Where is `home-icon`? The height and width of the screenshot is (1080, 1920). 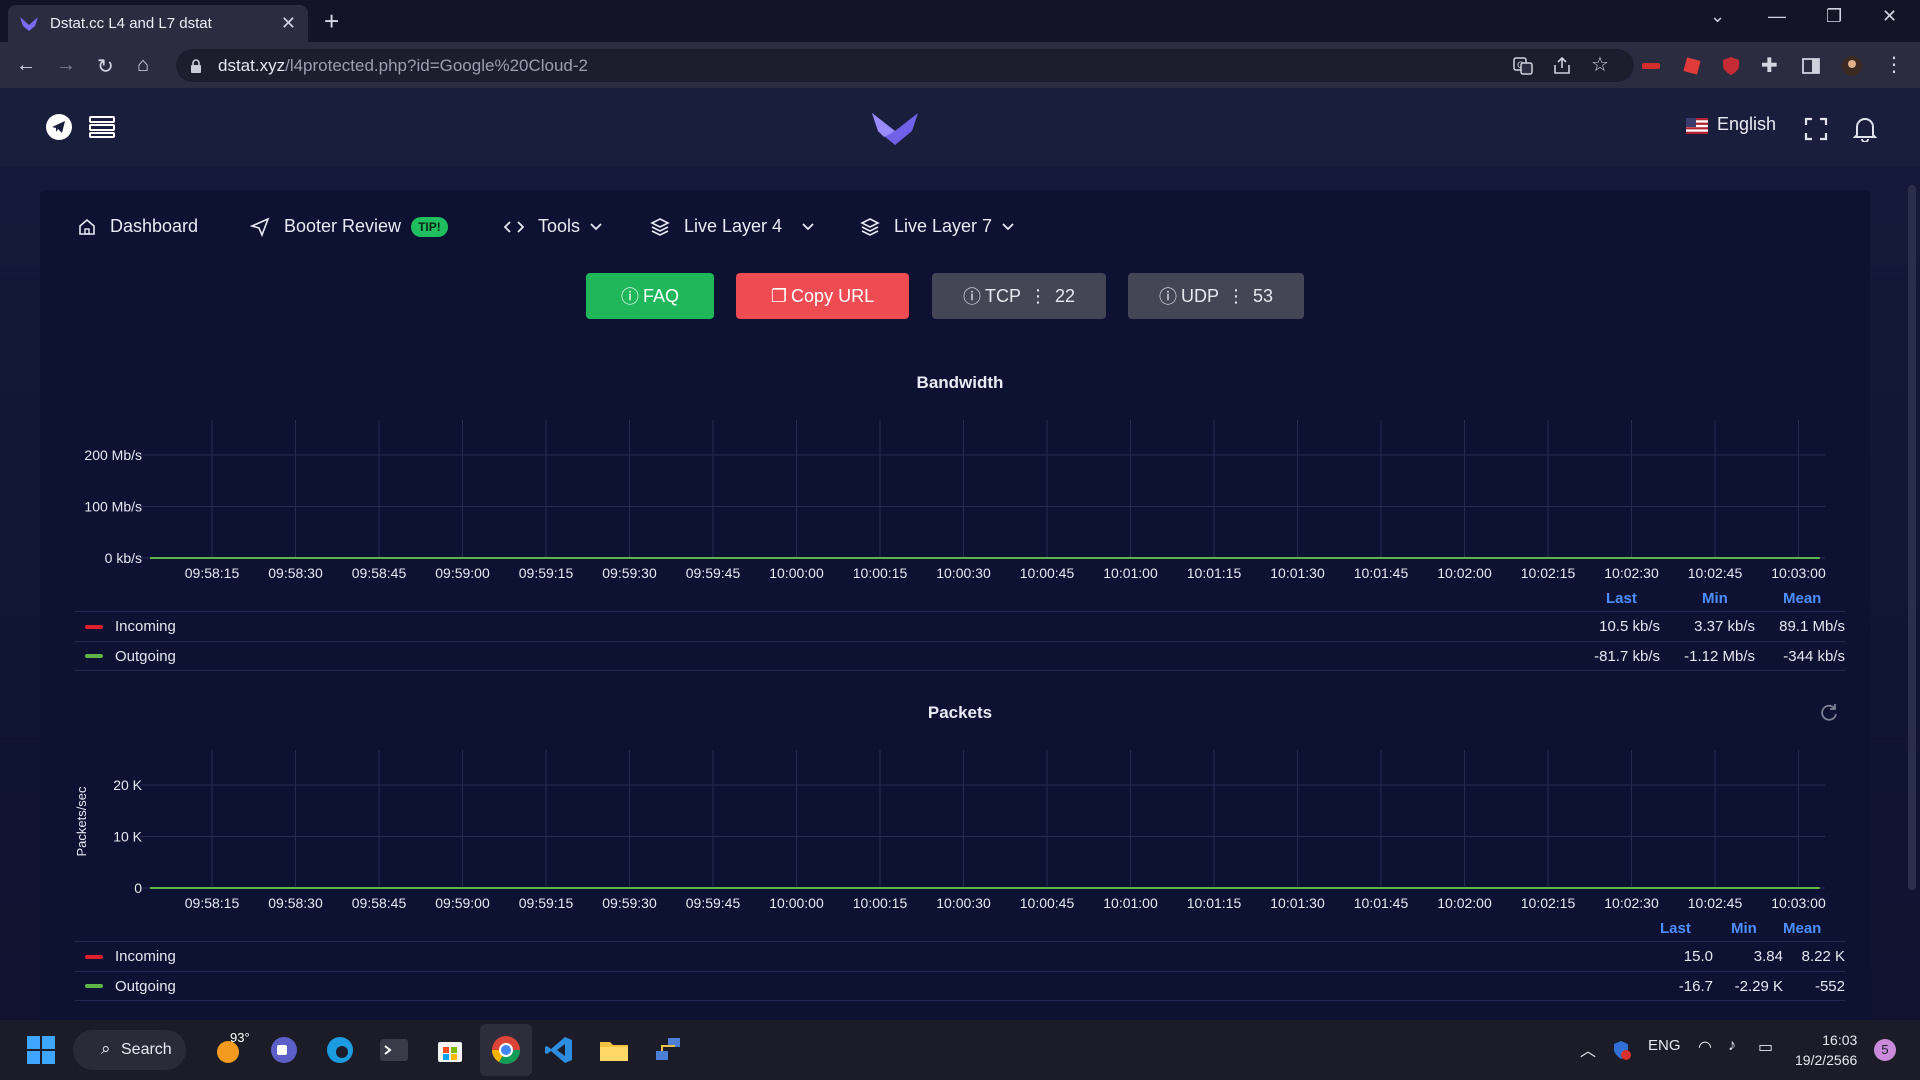 home-icon is located at coordinates (87, 226).